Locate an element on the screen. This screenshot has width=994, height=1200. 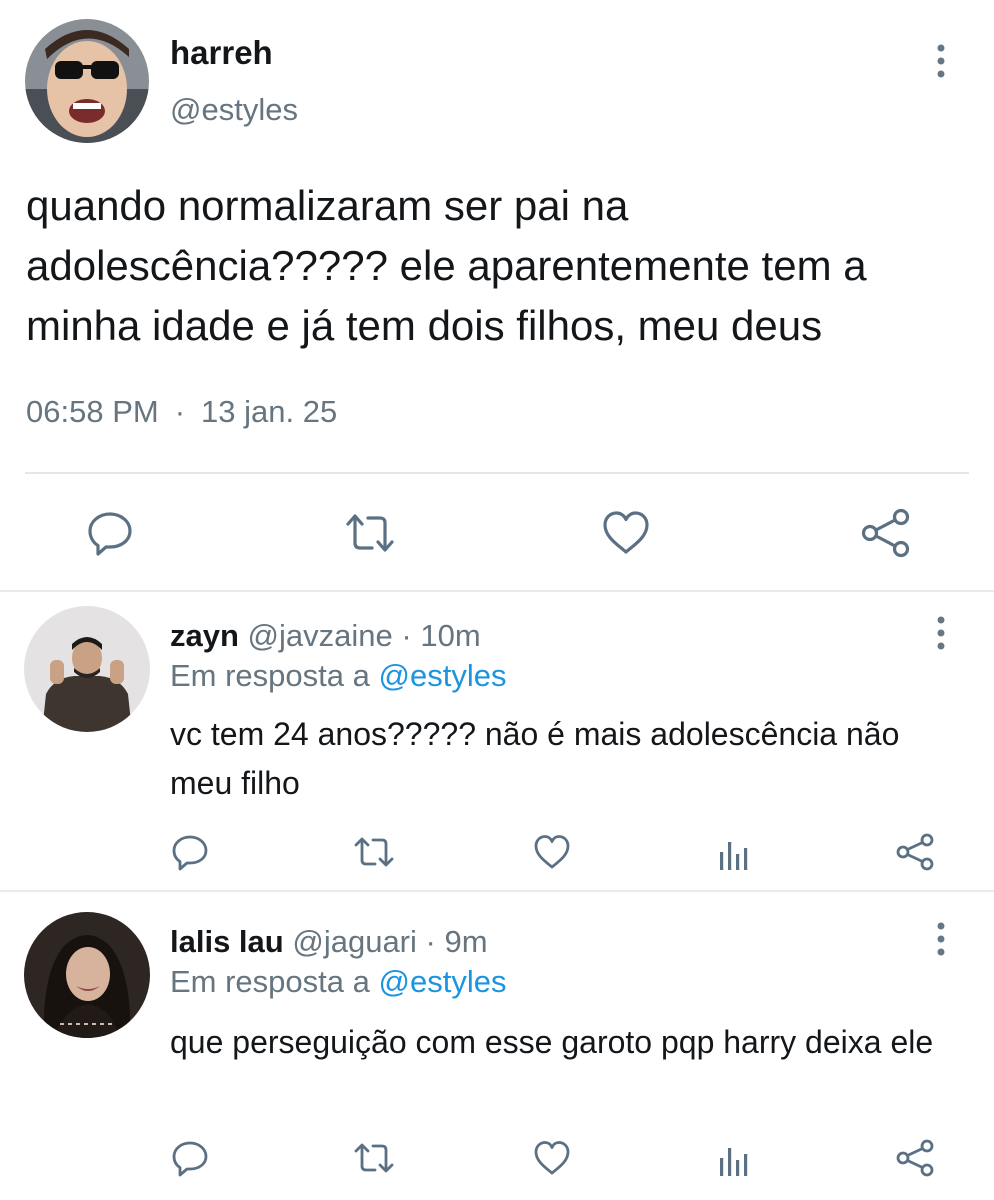
reply-header: lalis lau @jaguari · 9m is located at coordinates (329, 942).